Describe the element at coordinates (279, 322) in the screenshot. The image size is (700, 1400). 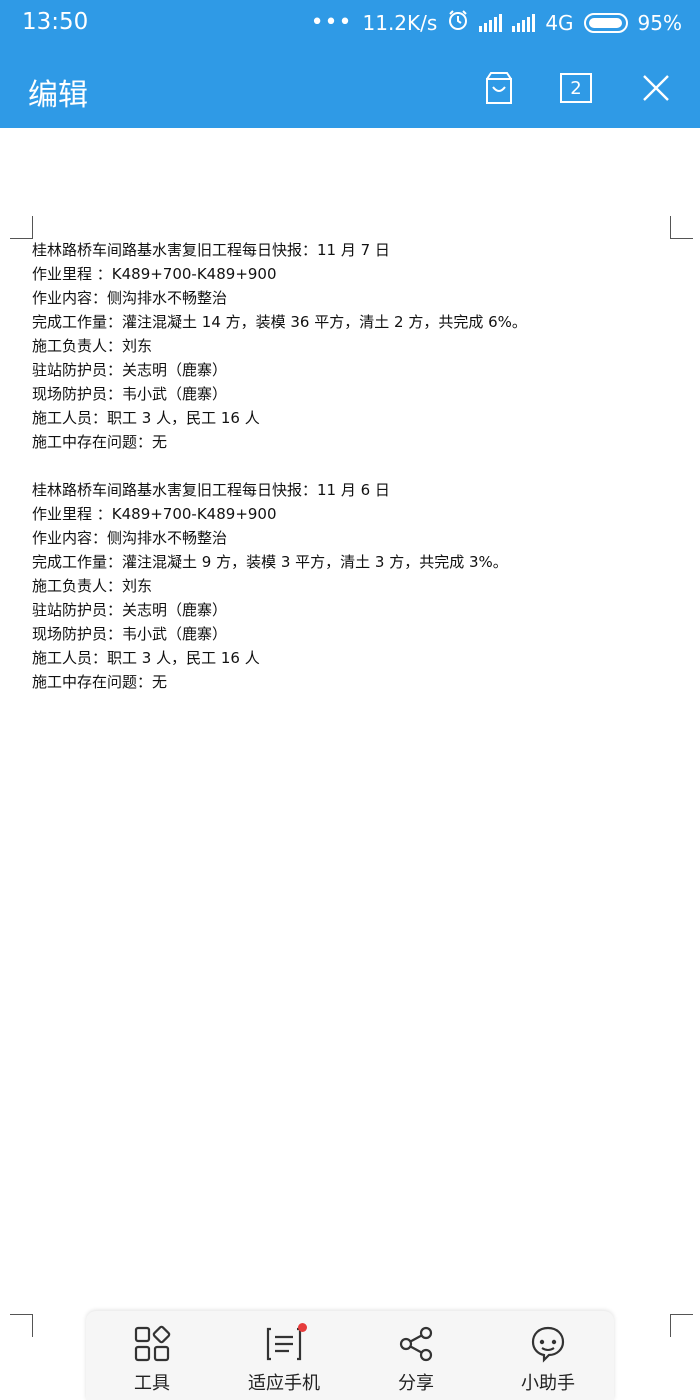
I see `report-line: 完成工作量：灌注混凝土 14 方，装模 36 平方，清土 2 方，共完成 6%。` at that location.